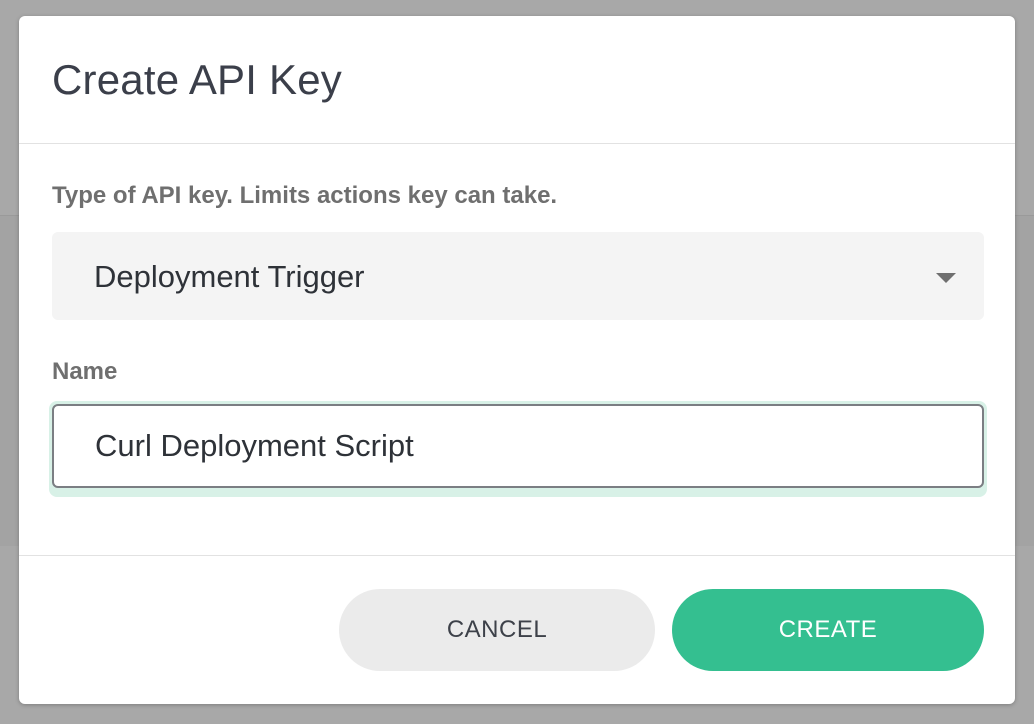 This screenshot has height=724, width=1034. What do you see at coordinates (197, 79) in the screenshot?
I see `dialog-title: Create API Key` at bounding box center [197, 79].